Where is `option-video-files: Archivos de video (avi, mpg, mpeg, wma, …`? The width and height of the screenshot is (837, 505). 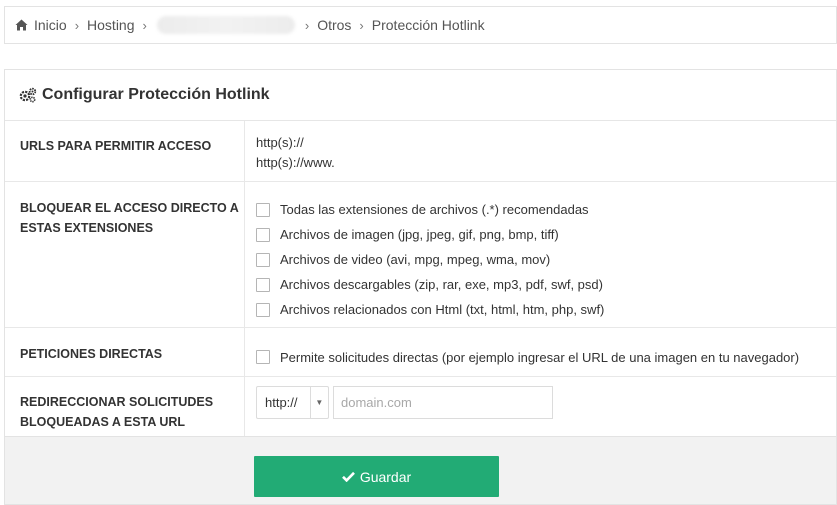
option-video-files: Archivos de video (avi, mpg, mpeg, wma, … is located at coordinates (546, 259).